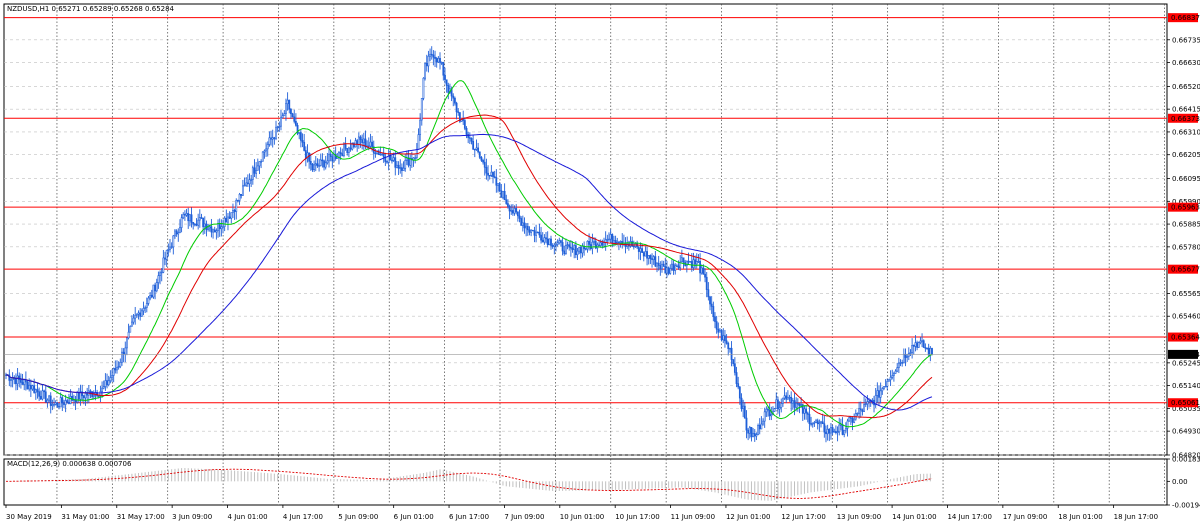  What do you see at coordinates (914, 517) in the screenshot?
I see `x-tick-label: 14 Jun 01:00` at bounding box center [914, 517].